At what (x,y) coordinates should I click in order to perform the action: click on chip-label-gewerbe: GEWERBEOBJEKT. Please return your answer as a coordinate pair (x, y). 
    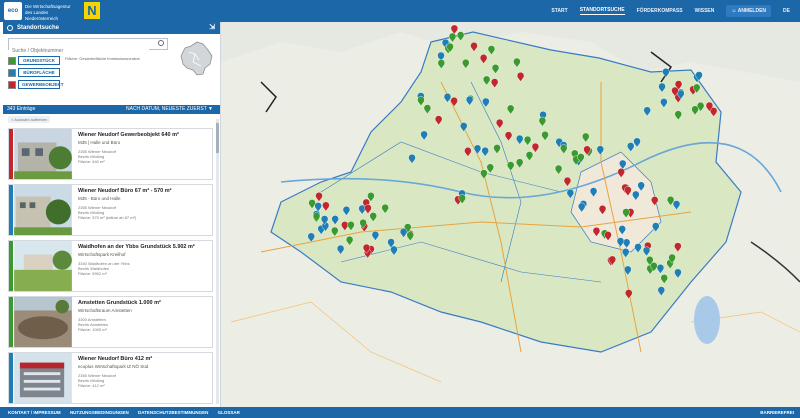
    Looking at the image, I should click on (41, 84).